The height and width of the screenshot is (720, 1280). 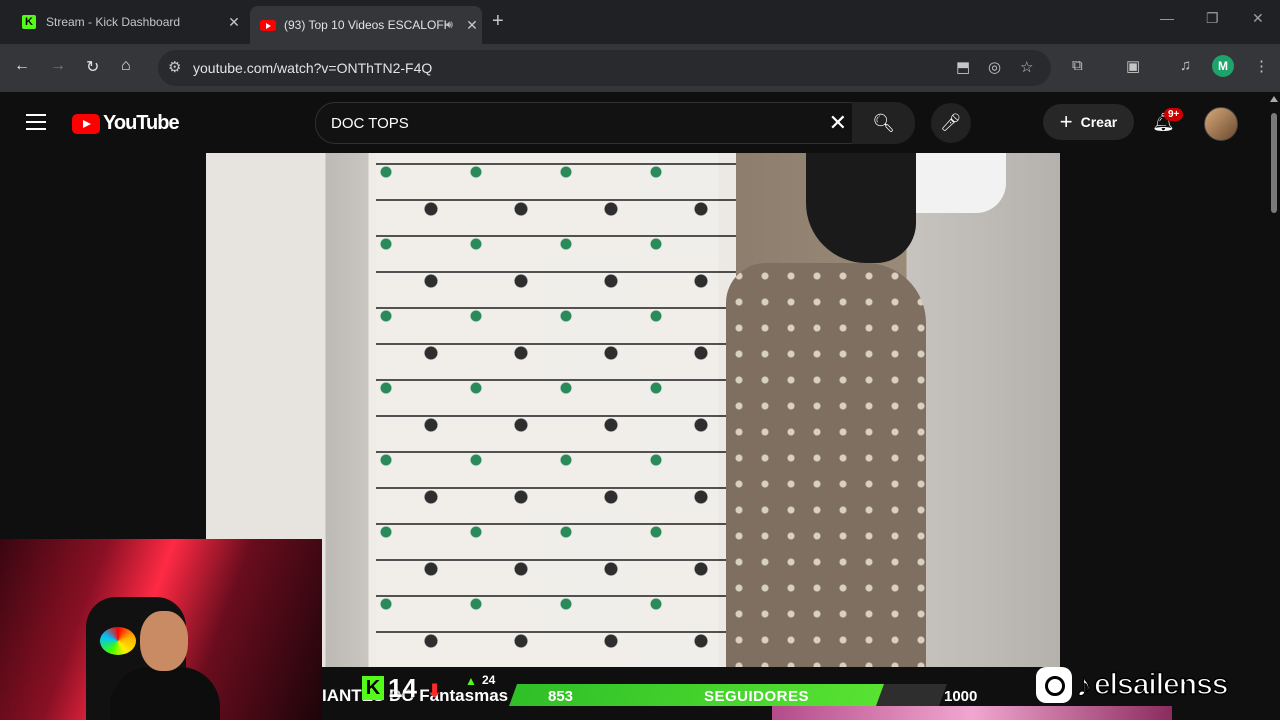 What do you see at coordinates (1099, 122) in the screenshot?
I see `create-label: Crear` at bounding box center [1099, 122].